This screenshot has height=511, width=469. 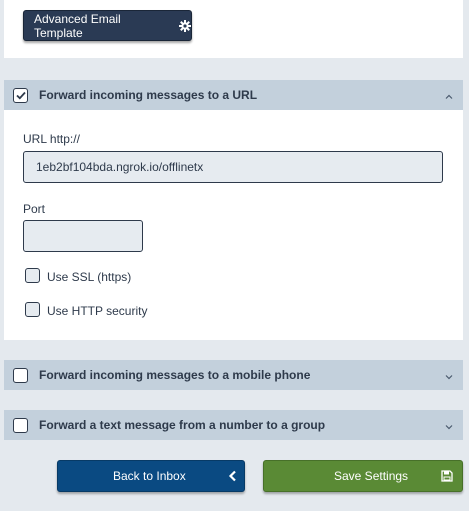 I want to click on checkmark-icon, so click(x=20, y=95).